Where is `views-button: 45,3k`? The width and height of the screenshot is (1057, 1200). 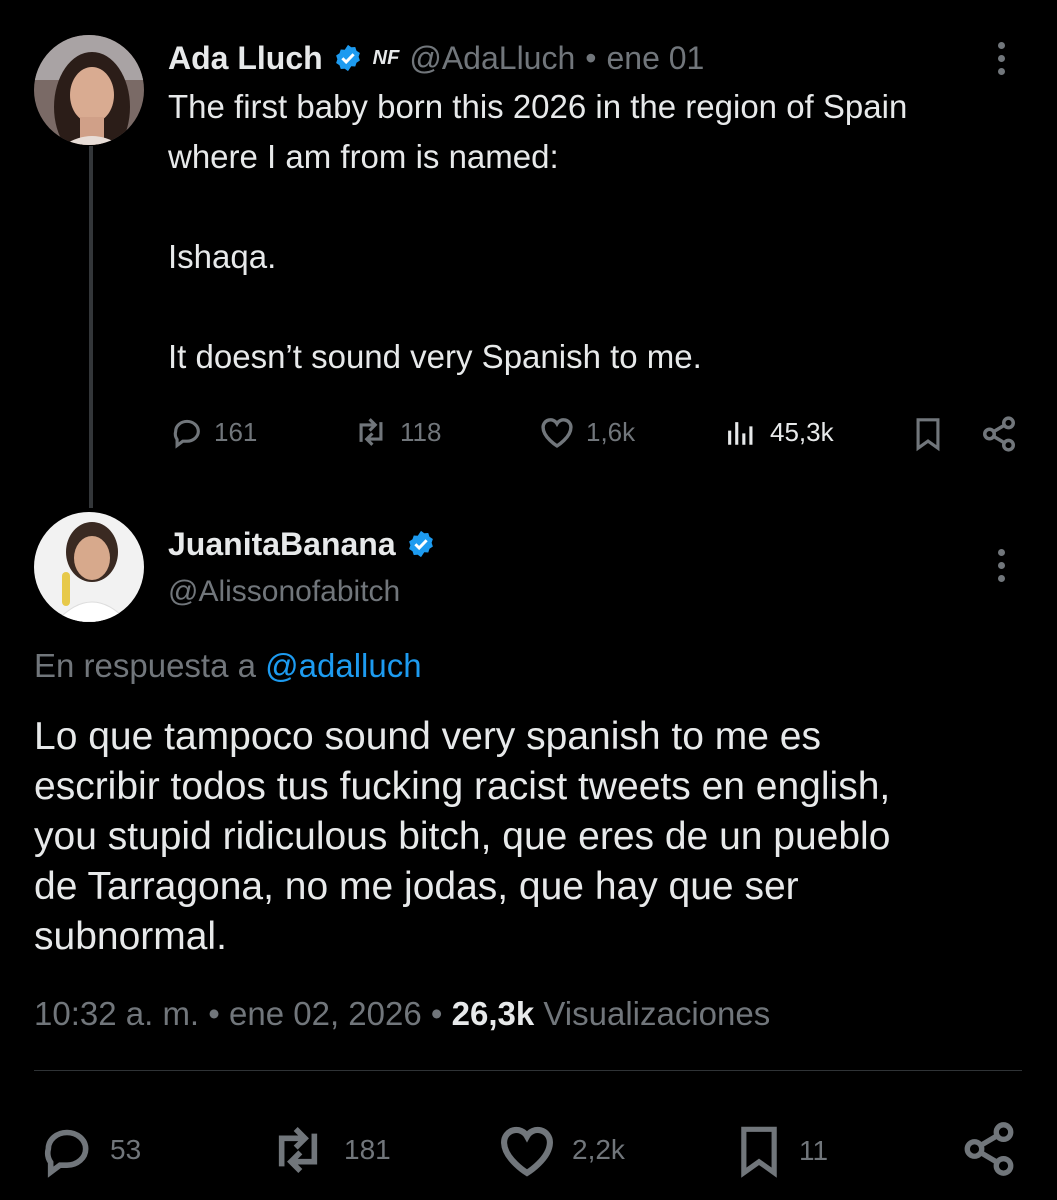
views-button: 45,3k is located at coordinates (778, 432).